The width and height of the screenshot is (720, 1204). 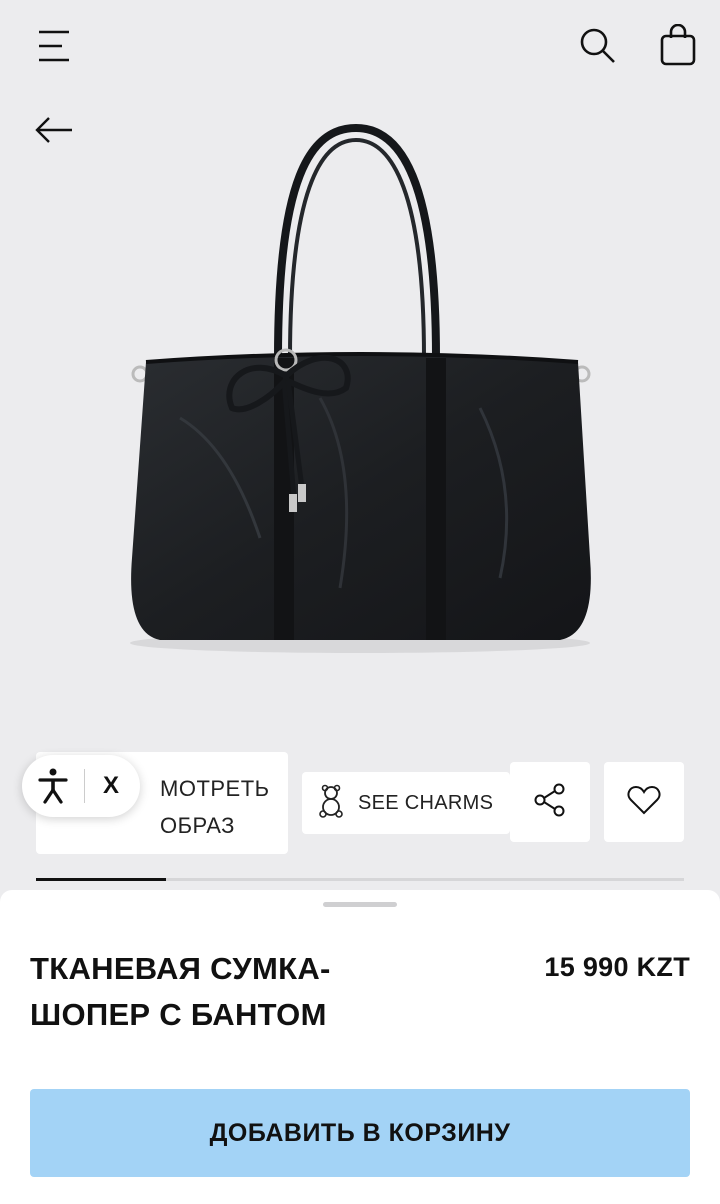 I want to click on add-to-cart-button: ДОБАВИТЬ В КОРЗИНУ, so click(x=360, y=1133).